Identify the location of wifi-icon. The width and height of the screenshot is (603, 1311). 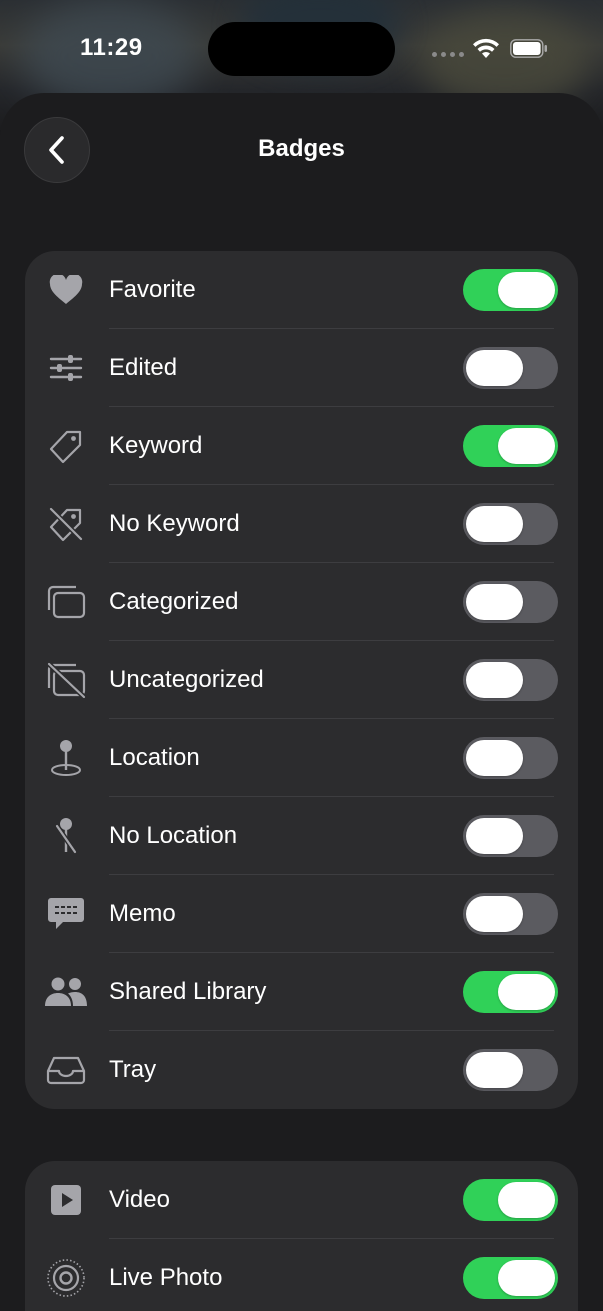
(486, 48).